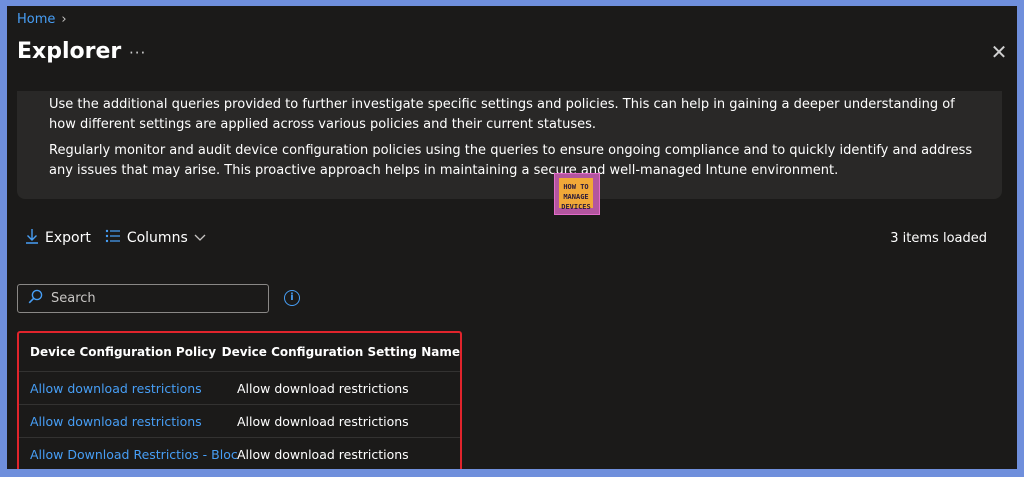  I want to click on columns-label: Columns, so click(157, 238).